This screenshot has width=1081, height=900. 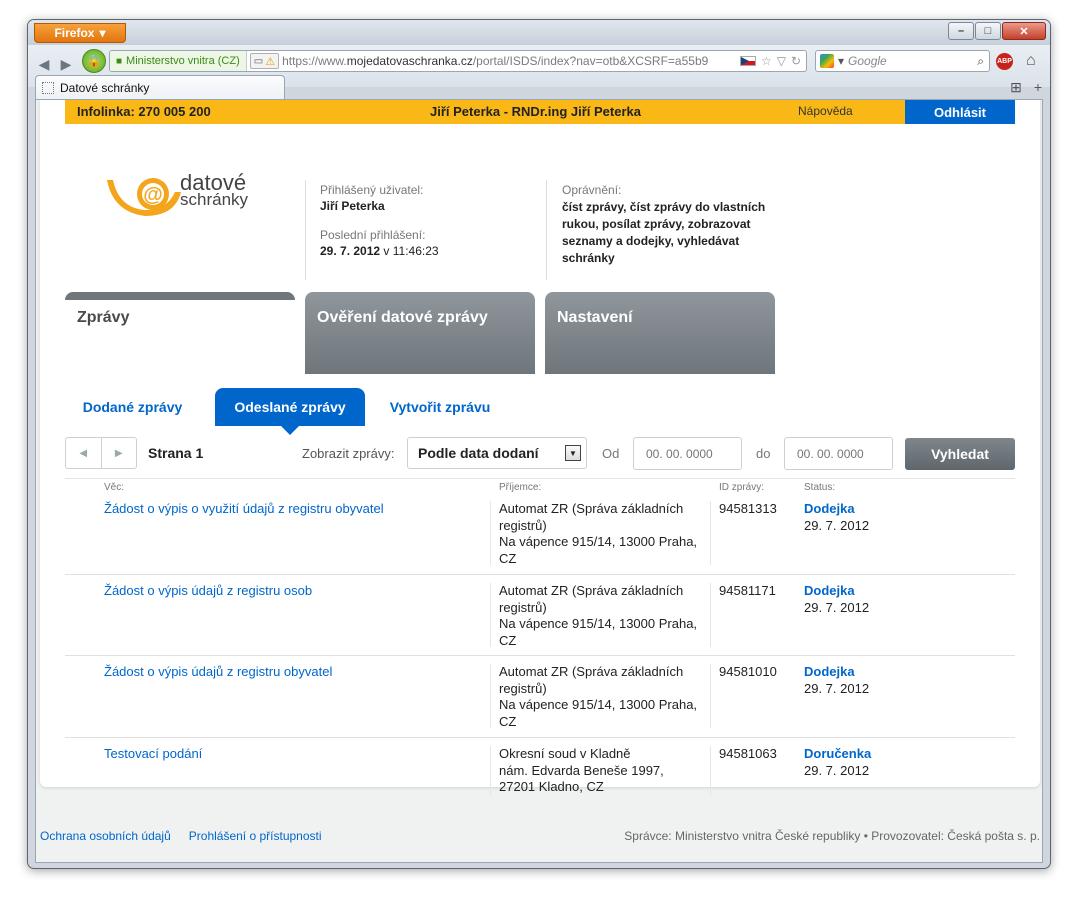 I want to click on forward-arrow-icon: ▶, so click(x=66, y=64).